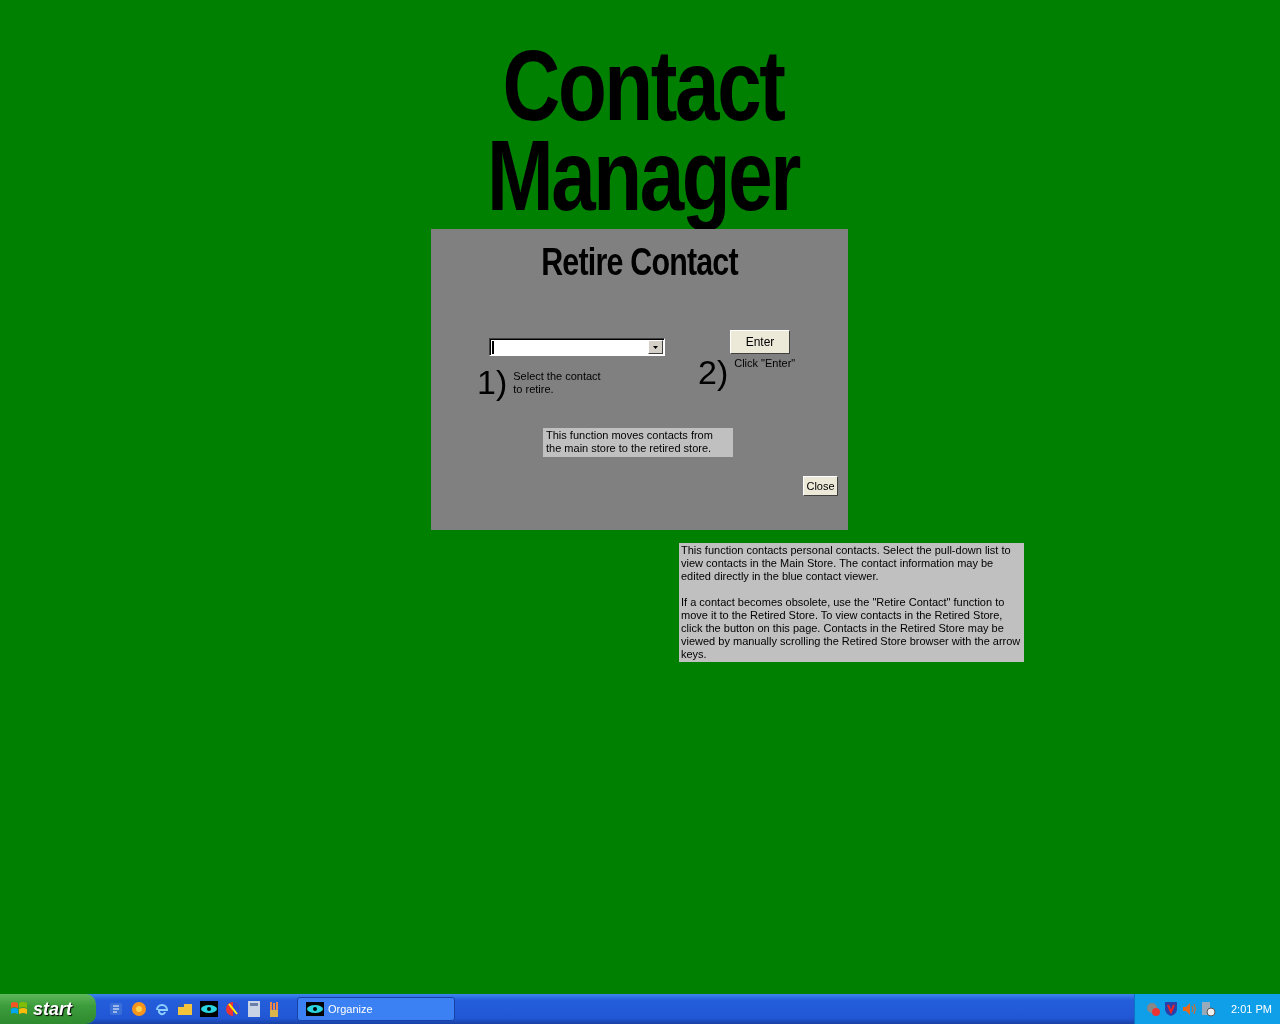 The image size is (1280, 1024). What do you see at coordinates (846, 563) in the screenshot?
I see `help-paragraph: This function contacts personal contacts. Select the pull-down list to view contacts in the Main Store. The contact information may be edited directly in the blue contact viewer.` at bounding box center [846, 563].